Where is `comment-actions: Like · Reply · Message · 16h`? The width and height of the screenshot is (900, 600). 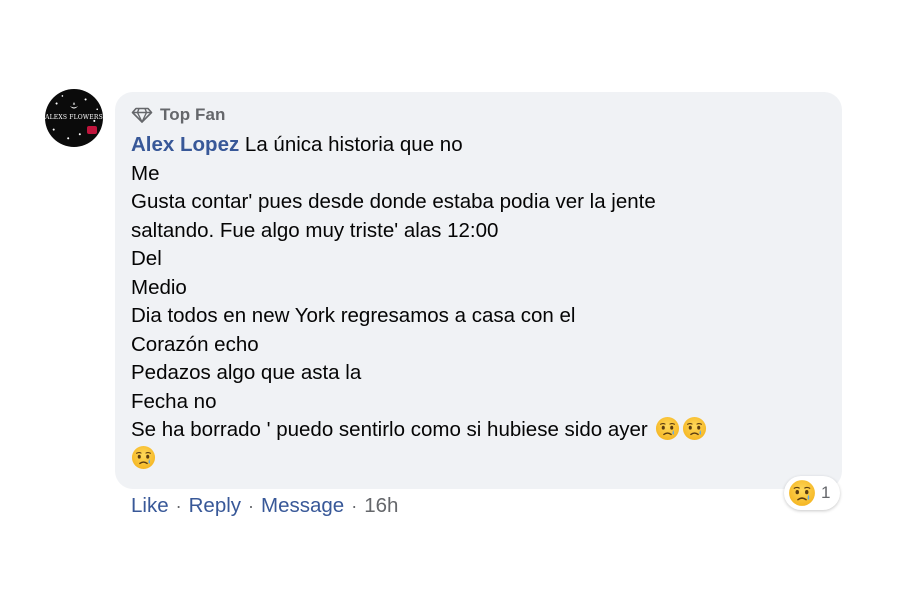
comment-actions: Like · Reply · Message · 16h is located at coordinates (264, 506).